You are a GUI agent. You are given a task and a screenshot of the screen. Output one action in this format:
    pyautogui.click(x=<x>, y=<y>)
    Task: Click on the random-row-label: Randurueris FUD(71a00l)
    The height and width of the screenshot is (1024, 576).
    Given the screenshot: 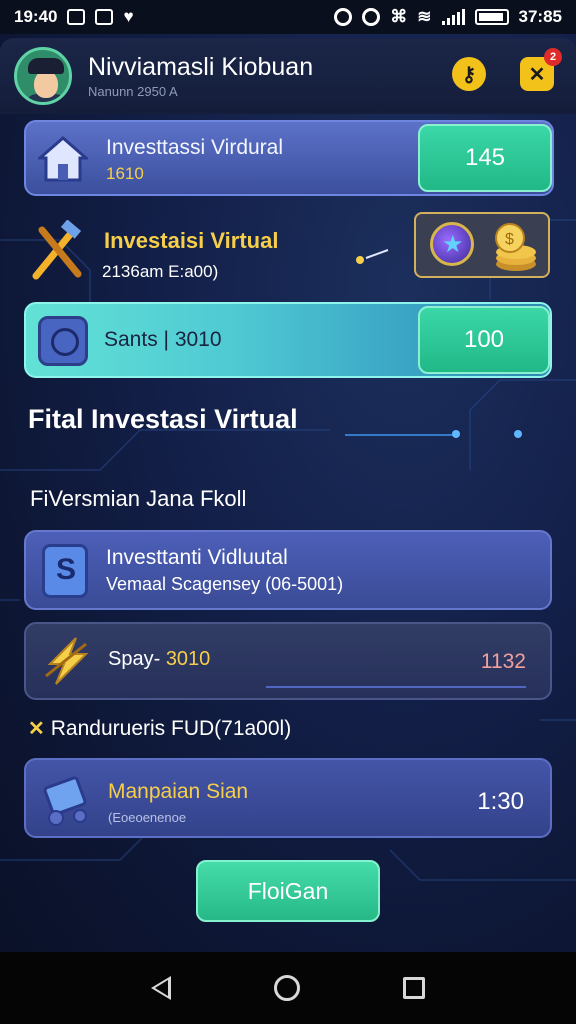 What is the action you would take?
    pyautogui.click(x=171, y=728)
    